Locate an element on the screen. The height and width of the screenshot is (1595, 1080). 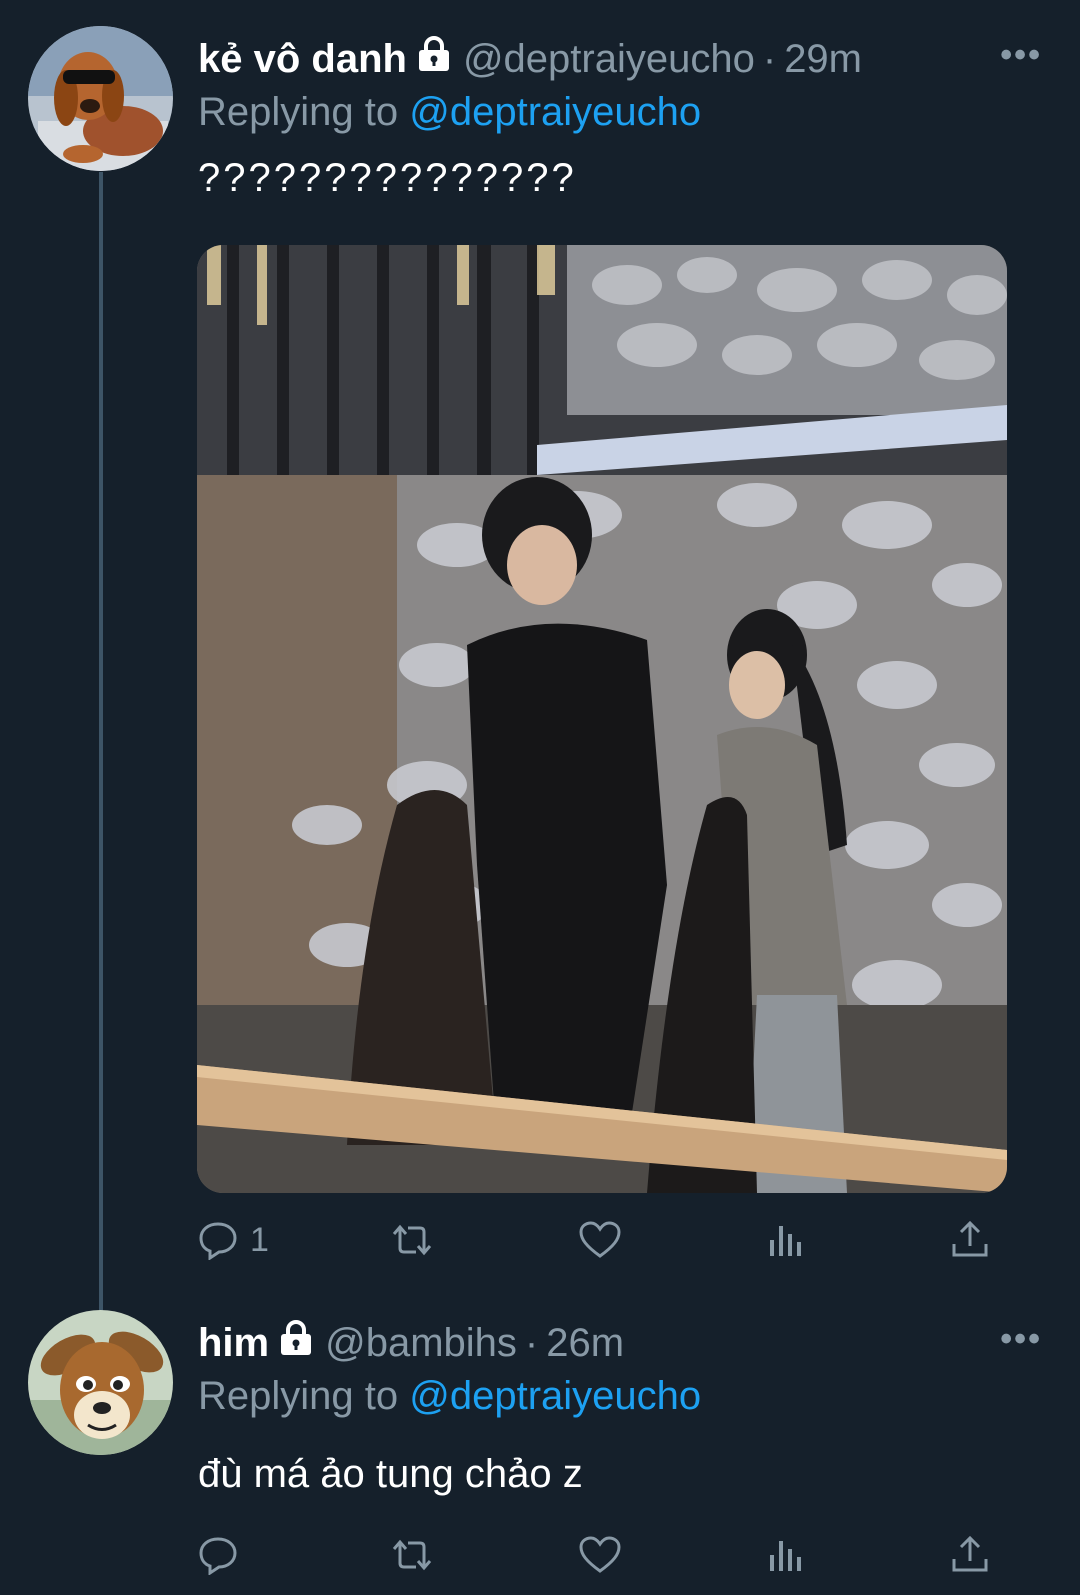
reply-button: 1 is located at coordinates (233, 1240).